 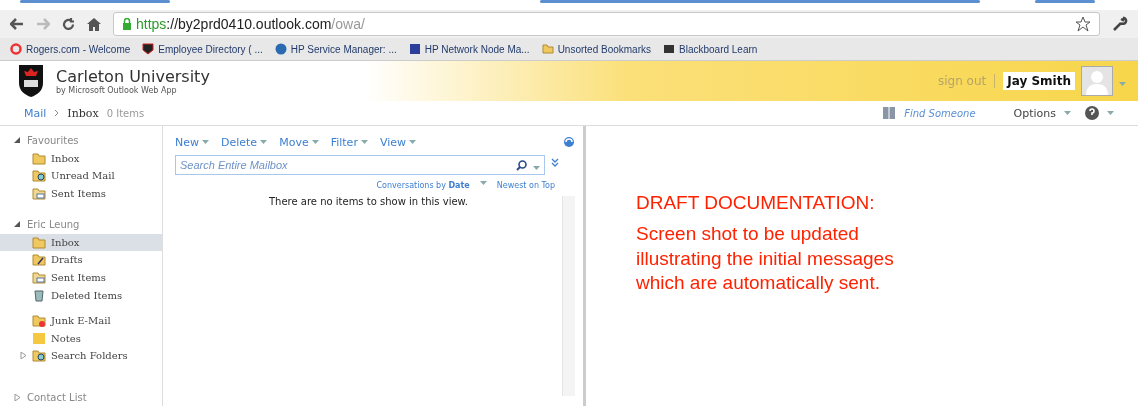 I want to click on folder-item: Junk E-Mail, so click(x=81, y=320).